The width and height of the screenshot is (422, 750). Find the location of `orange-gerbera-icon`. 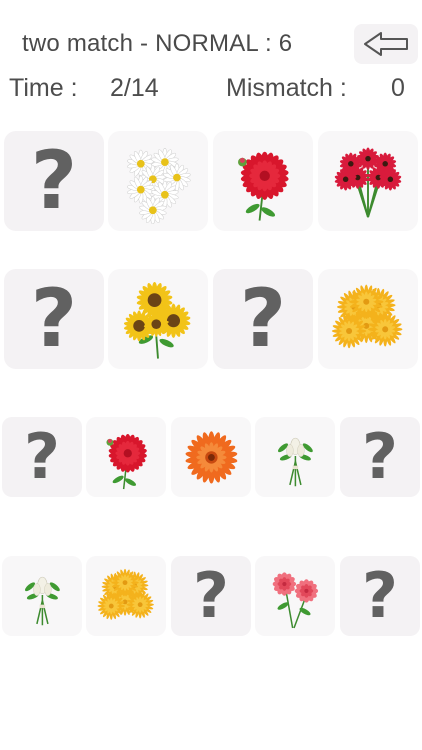

orange-gerbera-icon is located at coordinates (211, 457).